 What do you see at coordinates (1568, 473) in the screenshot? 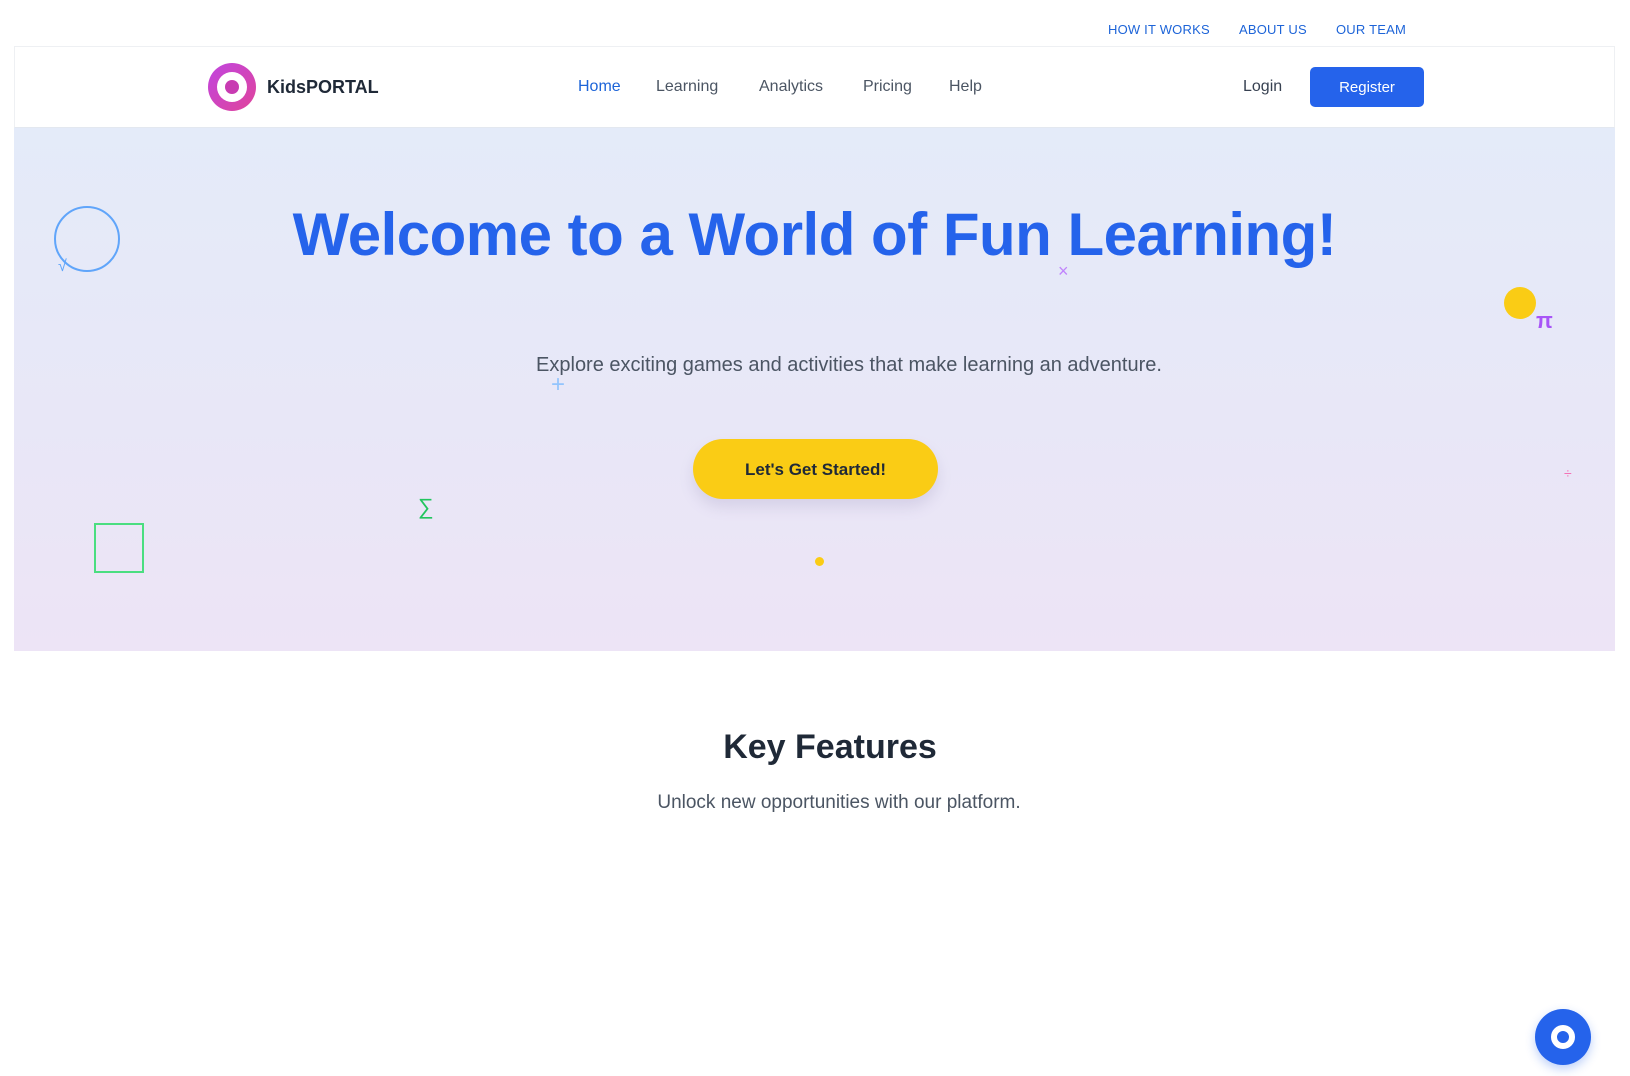
I see `divide-symbol-decoration: ÷` at bounding box center [1568, 473].